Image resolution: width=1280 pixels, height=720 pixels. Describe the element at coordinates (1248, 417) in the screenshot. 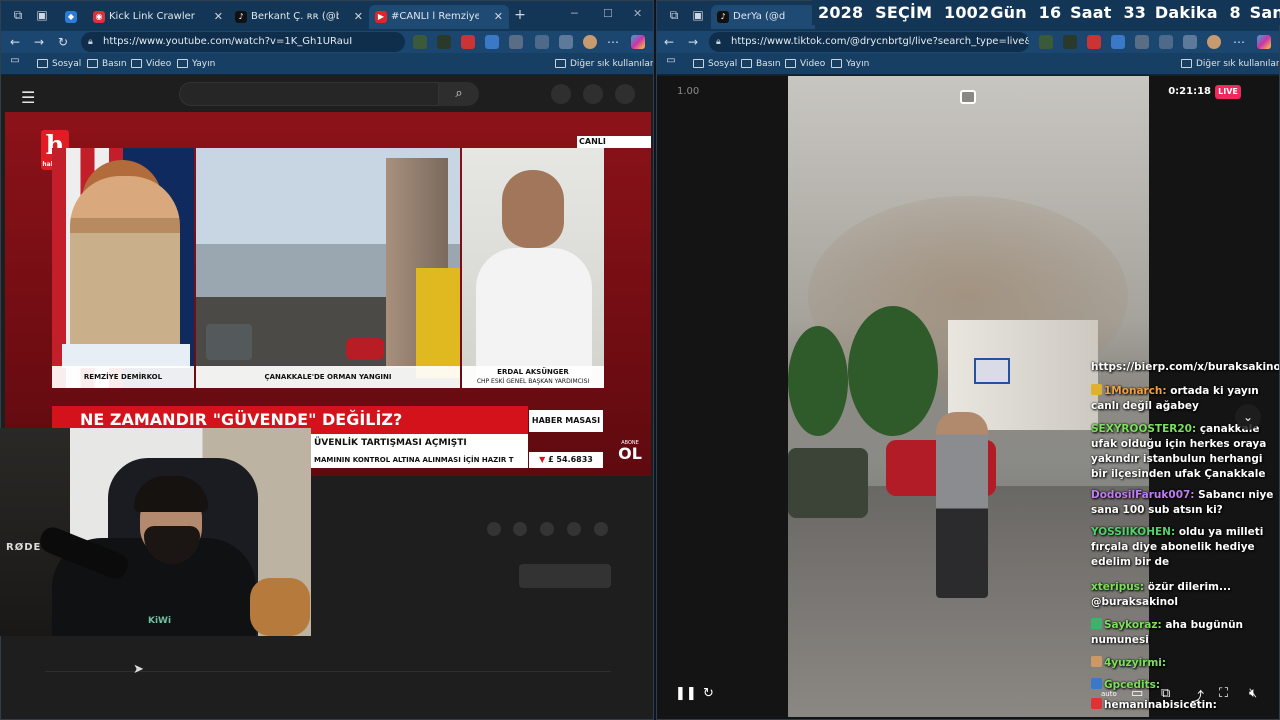

I see `scroll-down-chevron-icon: ⌄` at that location.